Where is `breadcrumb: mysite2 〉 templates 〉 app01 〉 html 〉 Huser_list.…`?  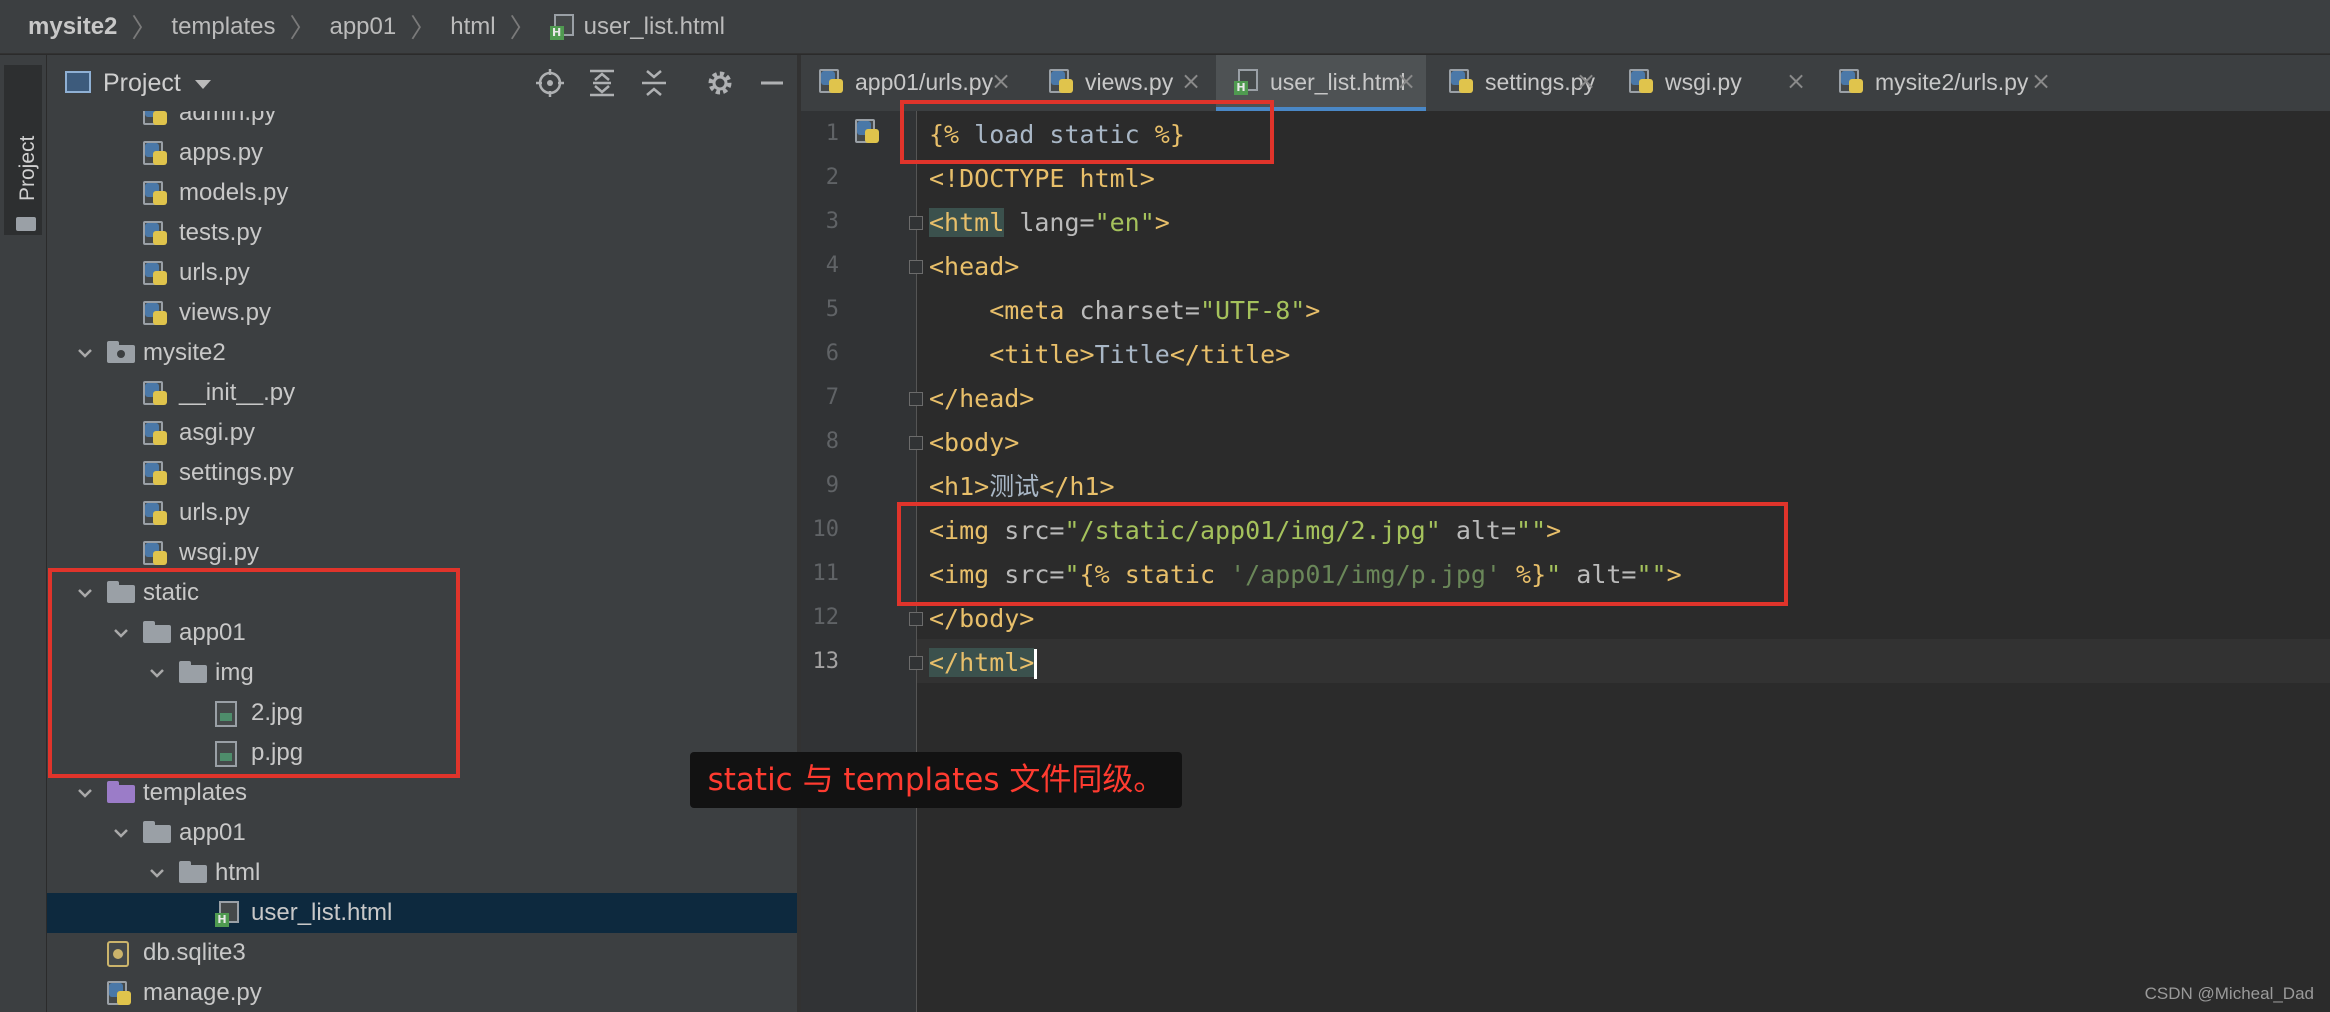 breadcrumb: mysite2 〉 templates 〉 app01 〉 html 〉 Huser_list.… is located at coordinates (1165, 27).